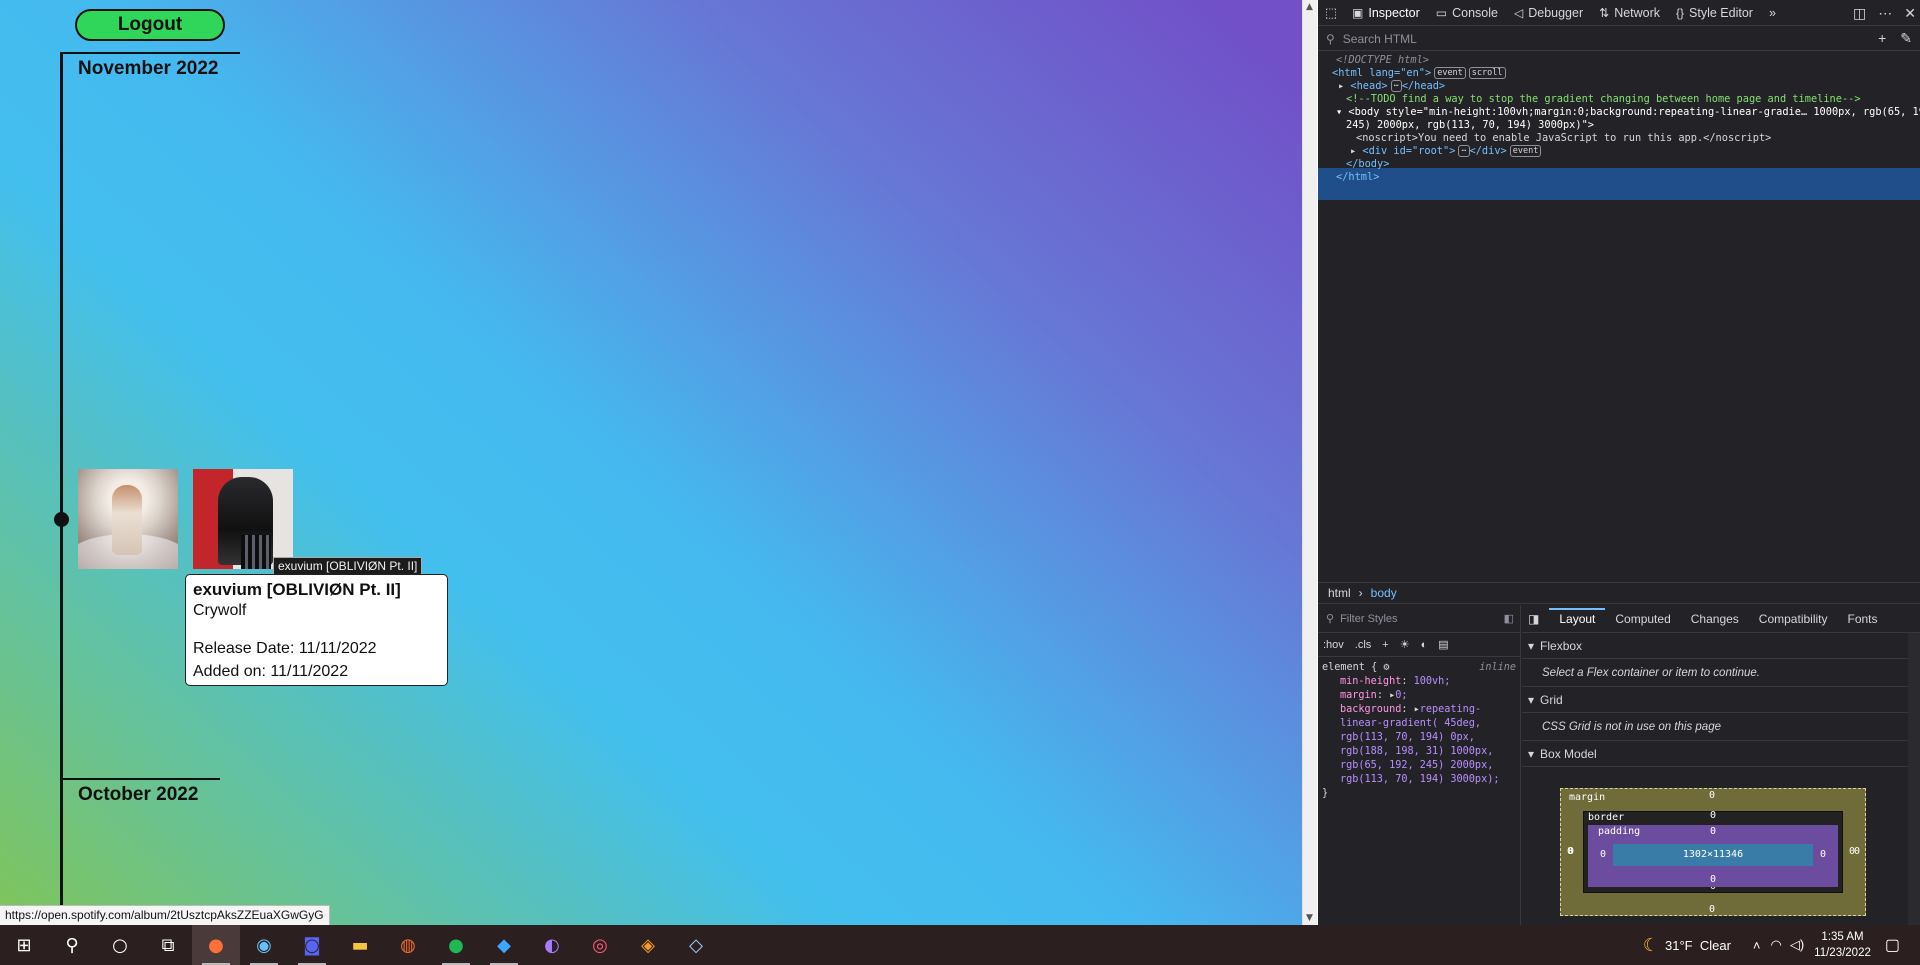 The width and height of the screenshot is (1920, 965). What do you see at coordinates (1424, 645) in the screenshot?
I see `dark-scheme-icon: ◐` at bounding box center [1424, 645].